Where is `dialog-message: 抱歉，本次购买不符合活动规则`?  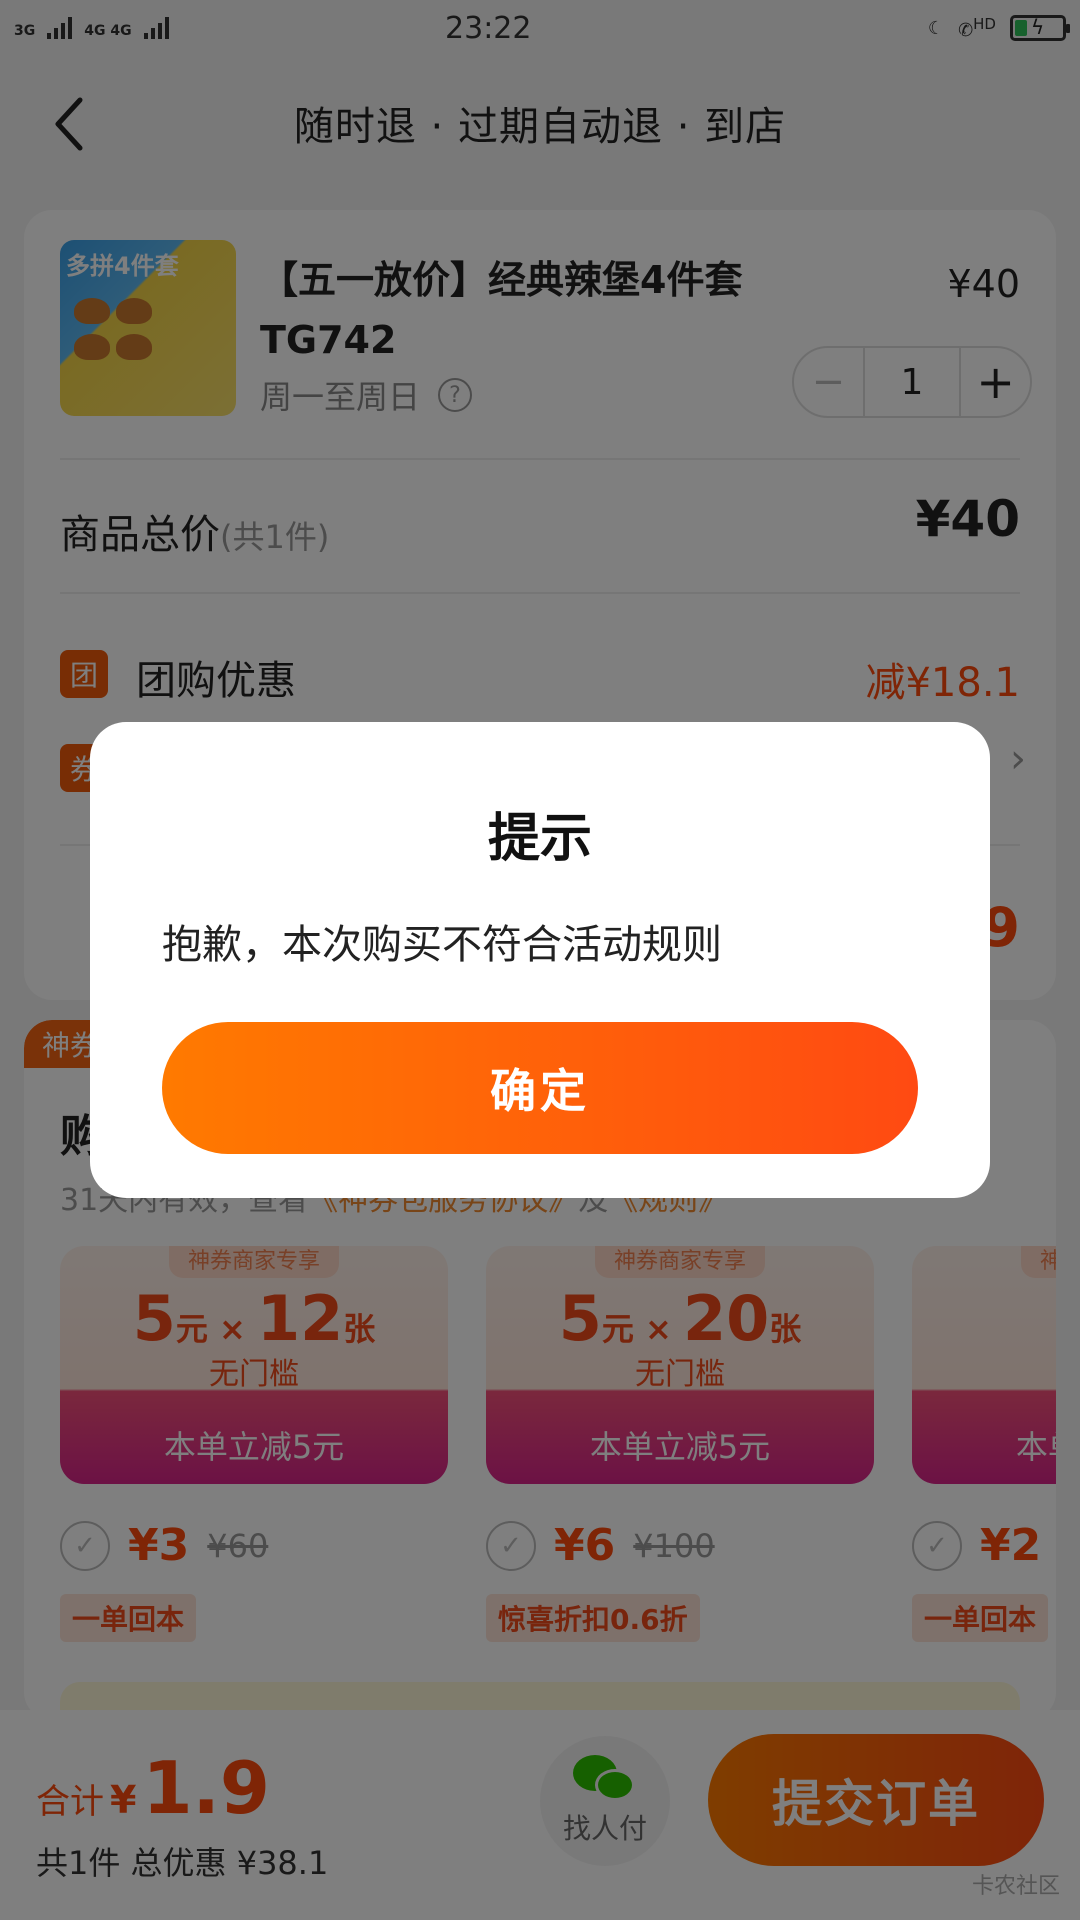
dialog-message: 抱歉，本次购买不符合活动规则 is located at coordinates (442, 945).